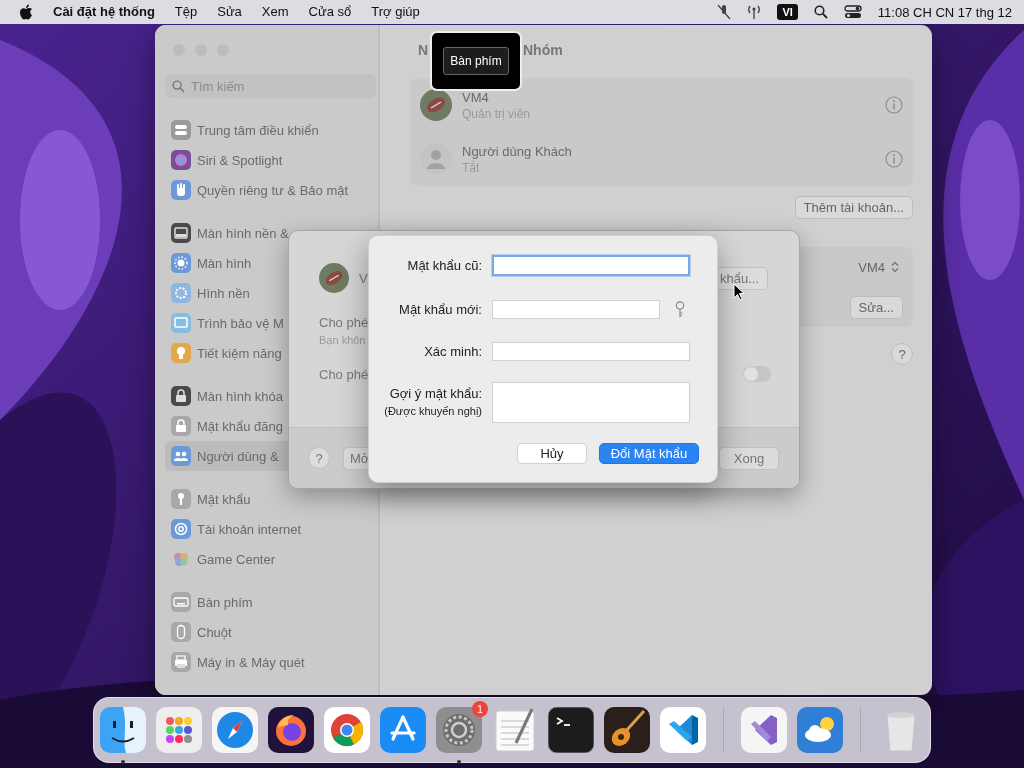 The width and height of the screenshot is (1024, 768). Describe the element at coordinates (181, 160) in the screenshot. I see `orb-icon` at that location.